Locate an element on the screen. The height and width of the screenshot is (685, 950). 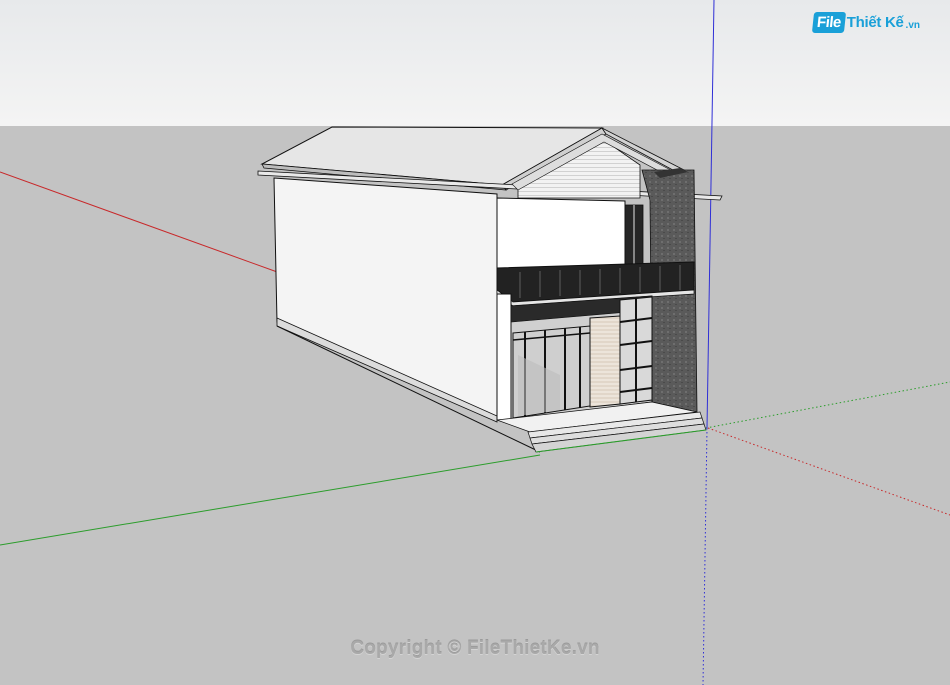
filethietke-logo: File Thiết Kế .vn is located at coordinates (865, 22).